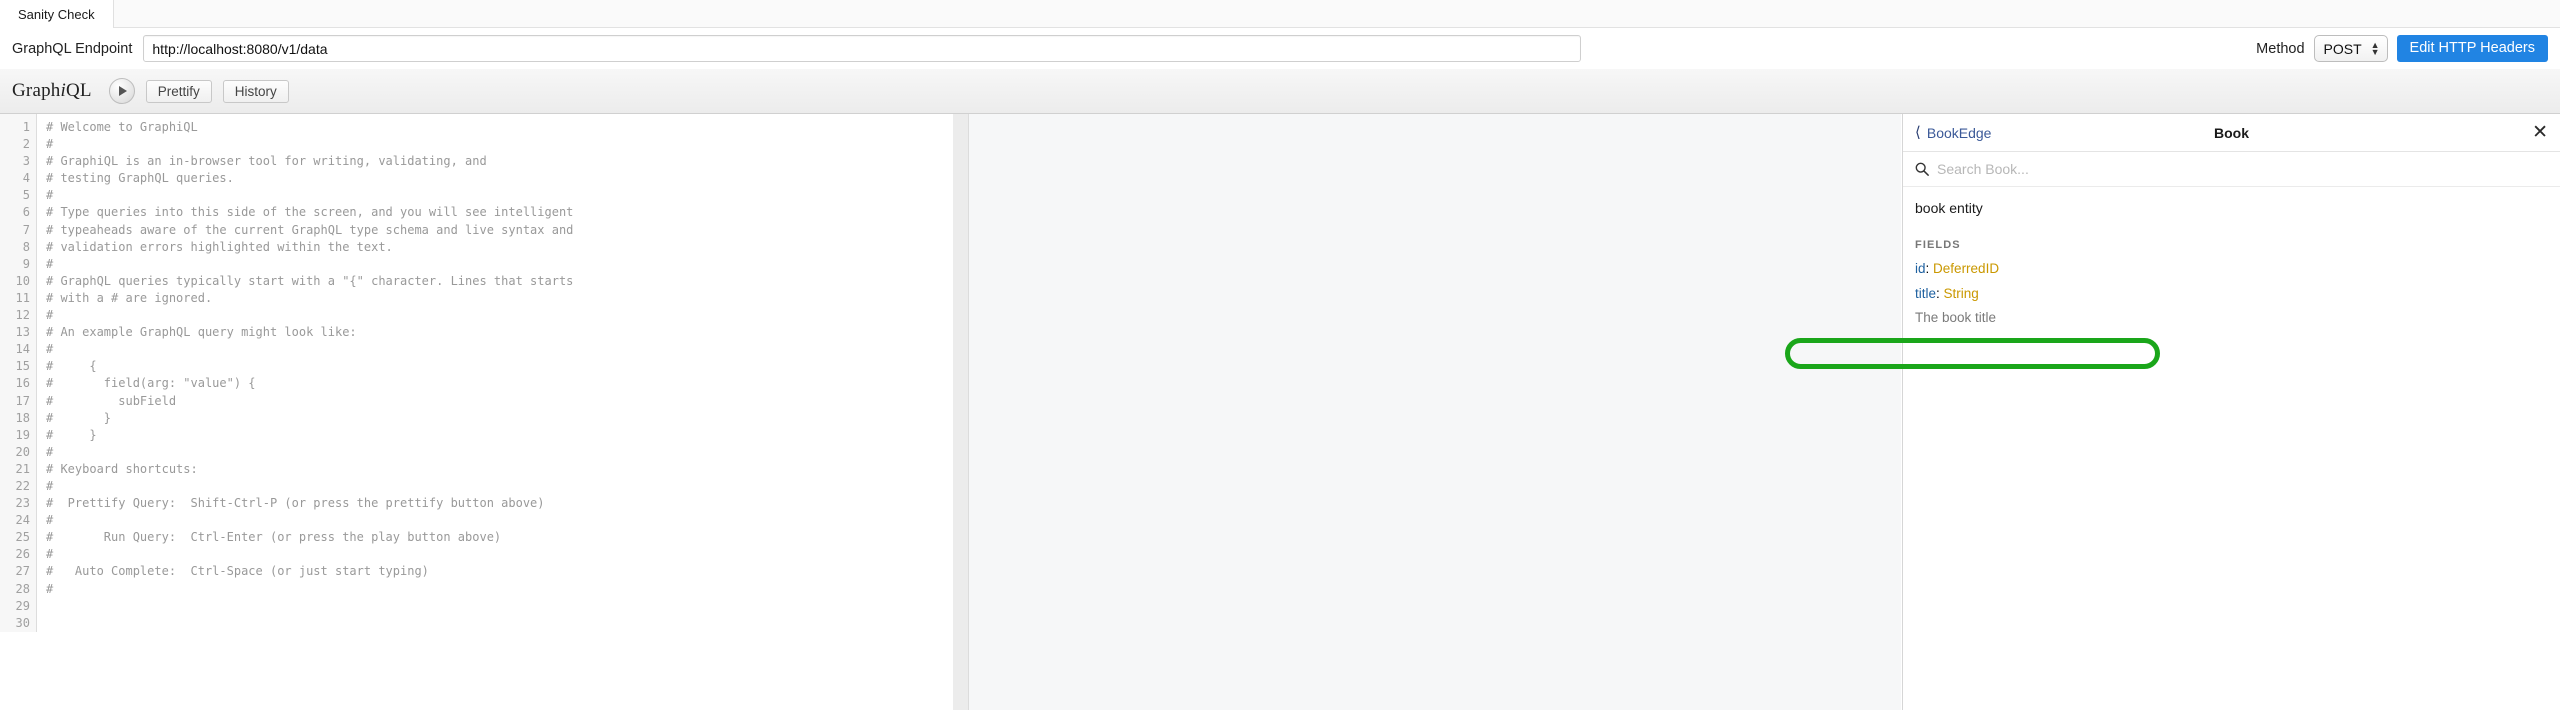 This screenshot has width=2560, height=710. What do you see at coordinates (22, 280) in the screenshot?
I see `line-number: 10` at bounding box center [22, 280].